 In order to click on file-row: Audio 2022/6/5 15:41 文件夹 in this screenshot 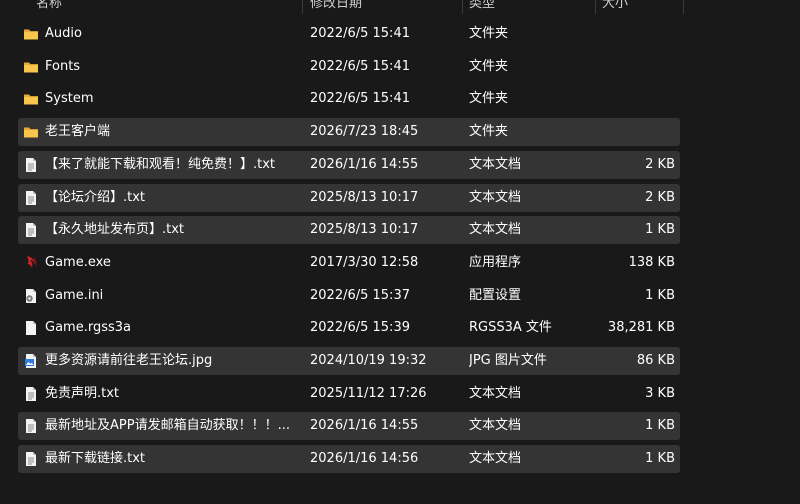, I will do `click(349, 34)`.